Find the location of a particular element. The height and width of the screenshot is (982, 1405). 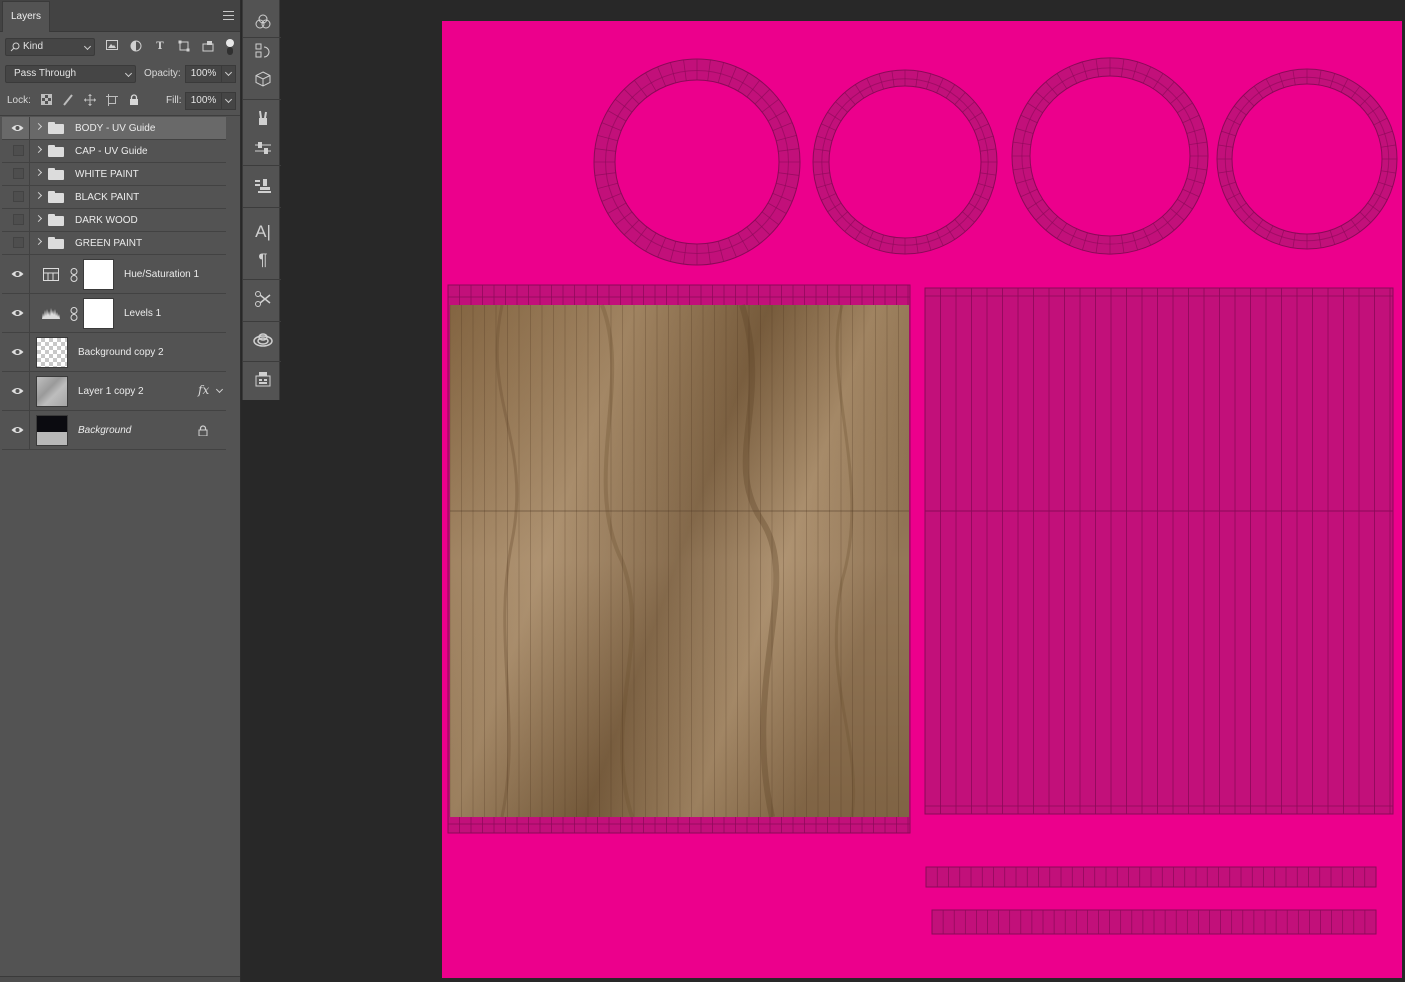

filter-row: Kind T is located at coordinates (121, 47).